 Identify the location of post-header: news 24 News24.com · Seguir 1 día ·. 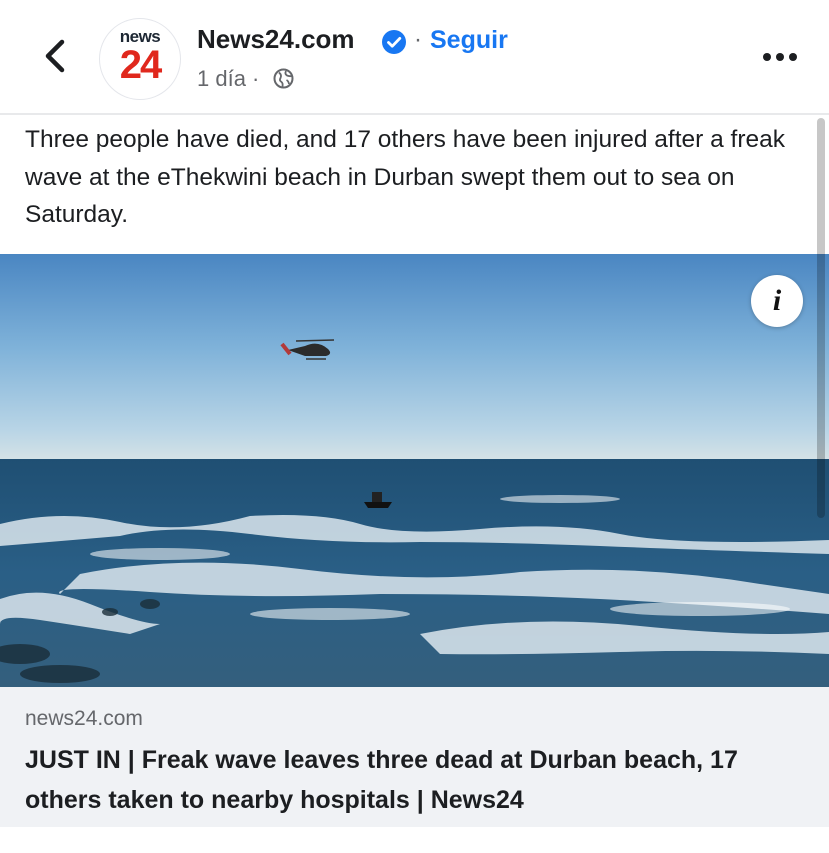
(414, 56).